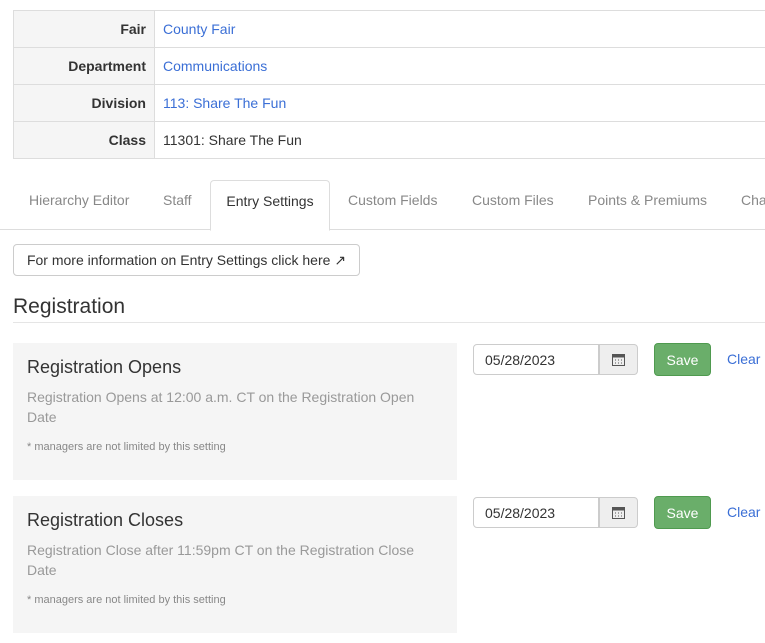 Image resolution: width=765 pixels, height=643 pixels. What do you see at coordinates (536, 359) in the screenshot?
I see `registration-opens-date-input` at bounding box center [536, 359].